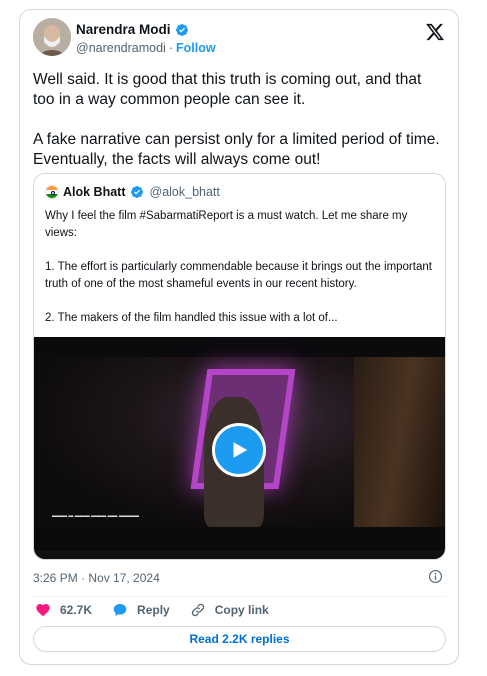 This screenshot has height=676, width=487. What do you see at coordinates (95, 516) in the screenshot?
I see `video-subtitle: ▬▬▬ ▬ ▬▬▬ ▬▬▬ ▬▬ ▬▬▬▬` at bounding box center [95, 516].